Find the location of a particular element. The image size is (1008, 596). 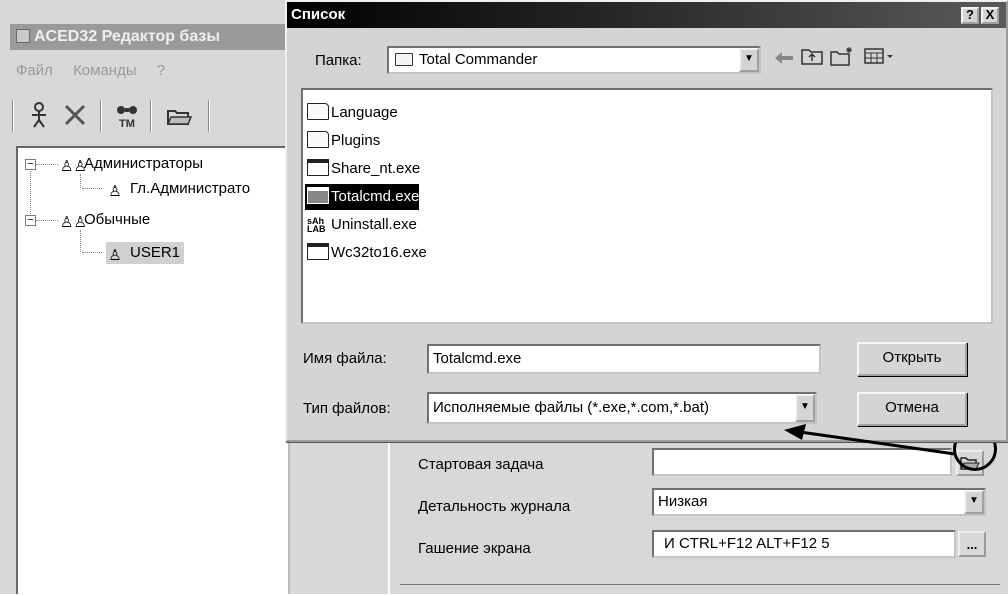

start-task-label: Стартовая задача is located at coordinates (481, 464).